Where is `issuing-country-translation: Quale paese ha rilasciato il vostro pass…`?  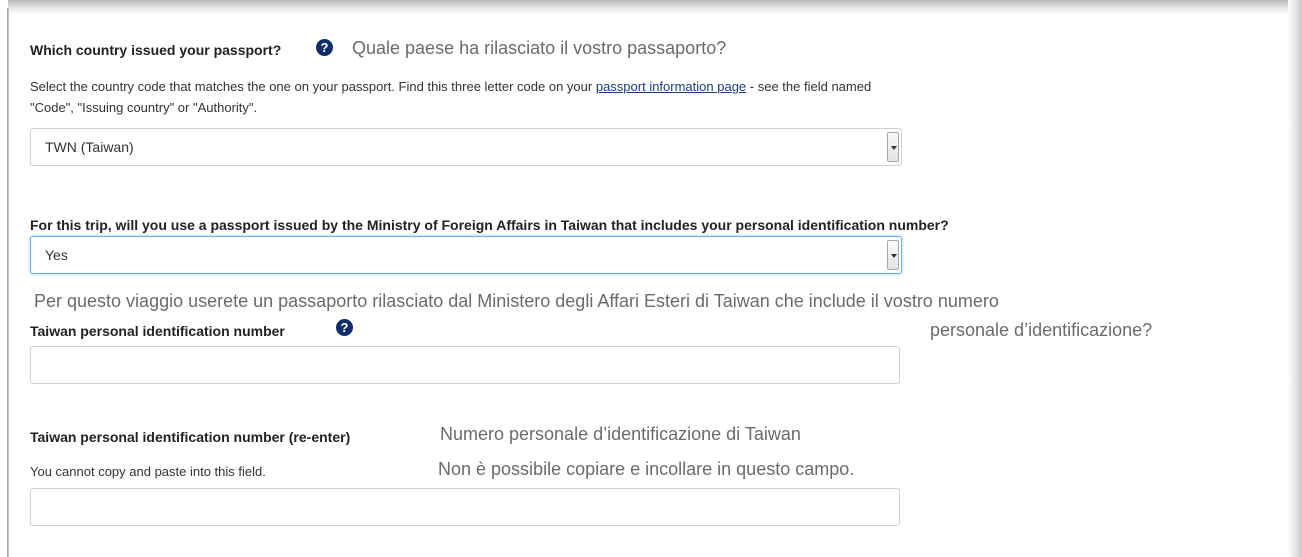
issuing-country-translation: Quale paese ha rilasciato il vostro pass… is located at coordinates (539, 48).